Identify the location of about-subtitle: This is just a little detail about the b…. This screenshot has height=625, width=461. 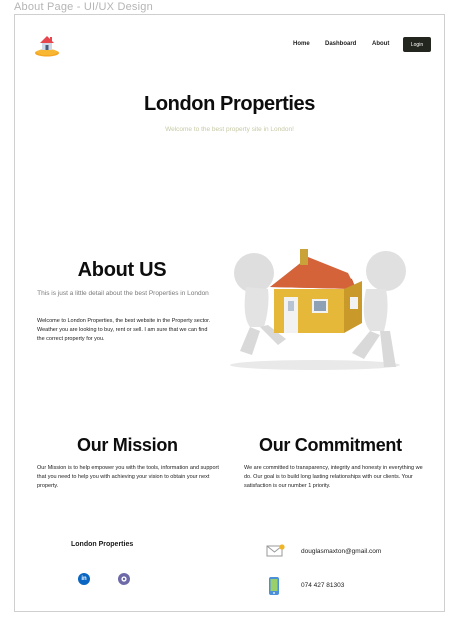
(123, 293).